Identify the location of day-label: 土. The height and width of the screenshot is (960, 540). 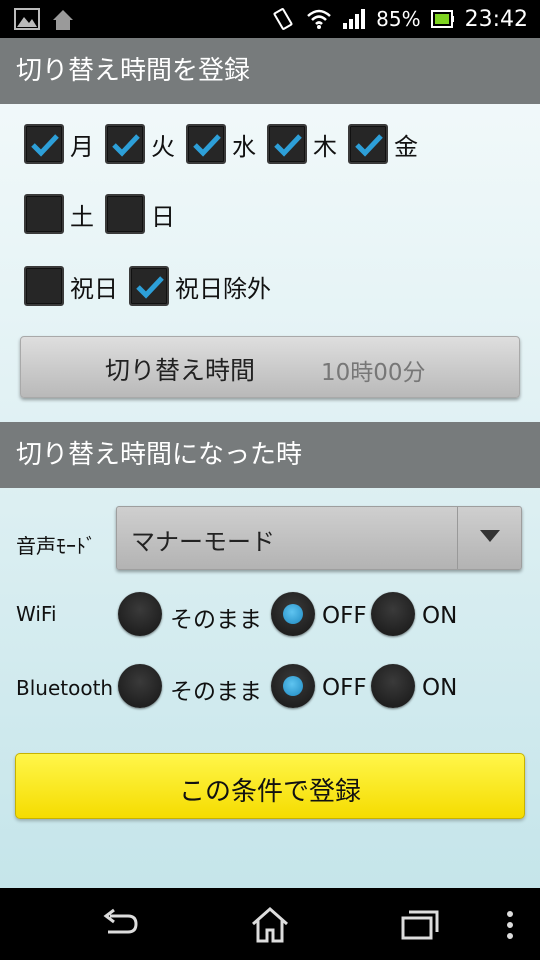
(82, 216).